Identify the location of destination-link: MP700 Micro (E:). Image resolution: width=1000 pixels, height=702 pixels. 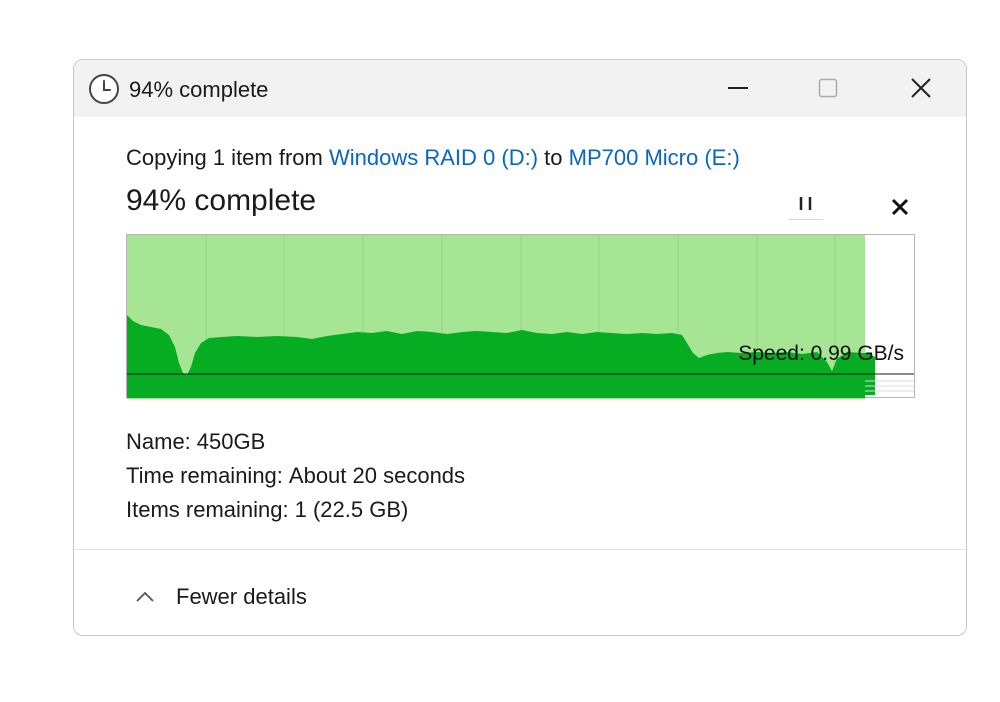
(654, 157).